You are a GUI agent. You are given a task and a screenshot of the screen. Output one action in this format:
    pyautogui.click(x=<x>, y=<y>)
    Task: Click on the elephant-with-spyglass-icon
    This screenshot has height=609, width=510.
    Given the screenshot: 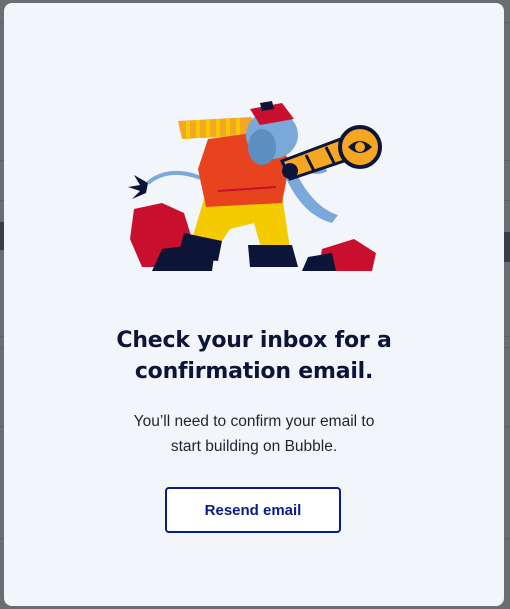 What is the action you would take?
    pyautogui.click(x=255, y=186)
    